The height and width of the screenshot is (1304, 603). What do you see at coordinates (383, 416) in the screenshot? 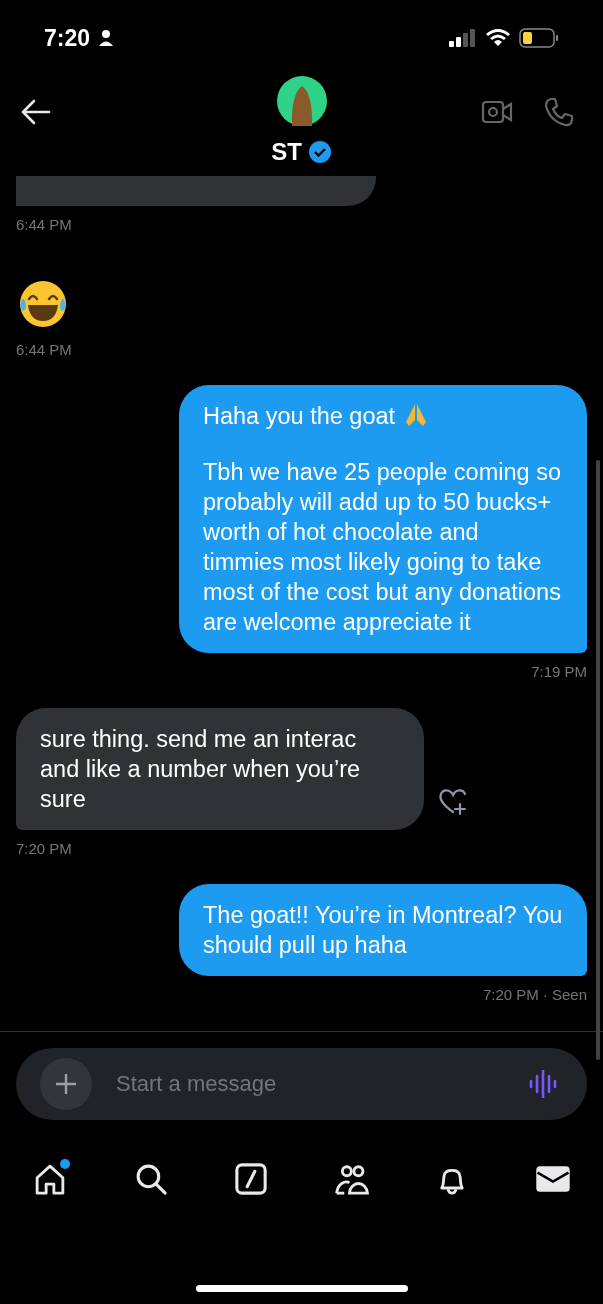
I see `message-text: Haha you the goat` at bounding box center [383, 416].